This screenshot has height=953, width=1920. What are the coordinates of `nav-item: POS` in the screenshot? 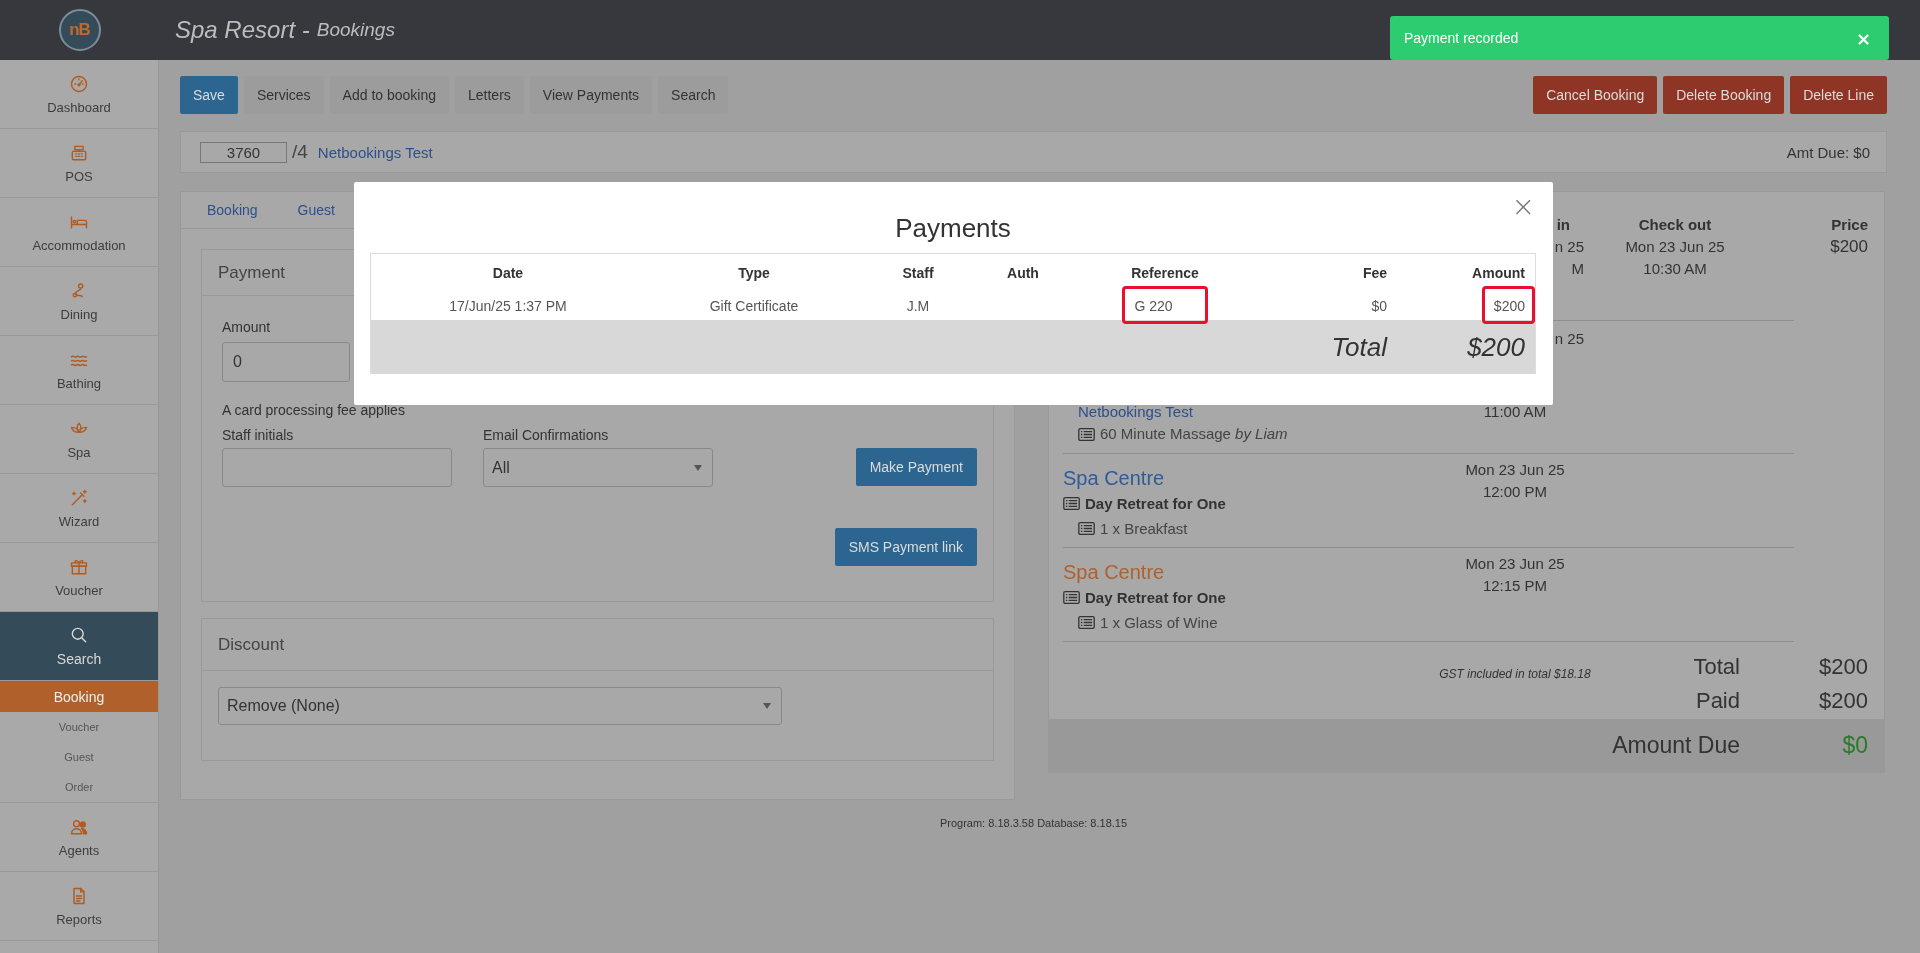 It's located at (79, 163).